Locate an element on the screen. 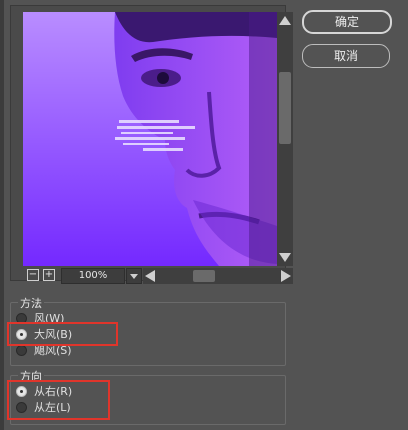 Image resolution: width=408 pixels, height=430 pixels. zoom-in-icon: + is located at coordinates (49, 275).